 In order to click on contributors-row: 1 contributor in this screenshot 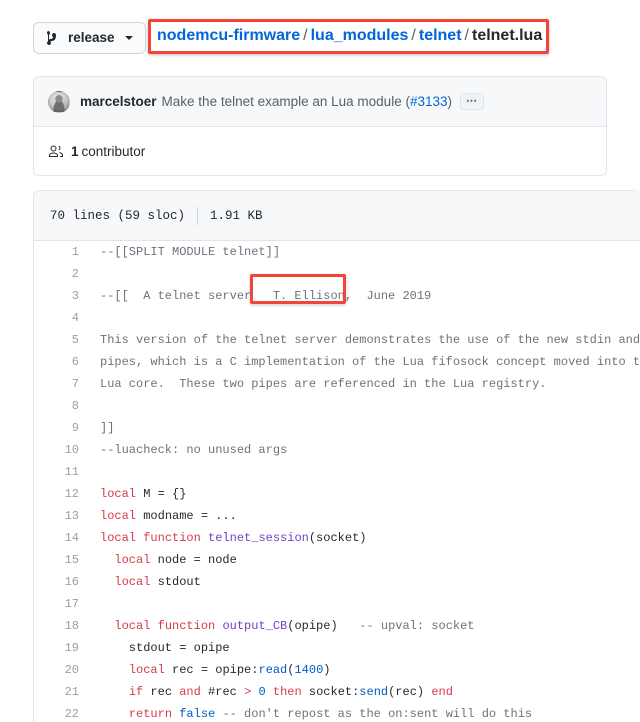, I will do `click(320, 151)`.